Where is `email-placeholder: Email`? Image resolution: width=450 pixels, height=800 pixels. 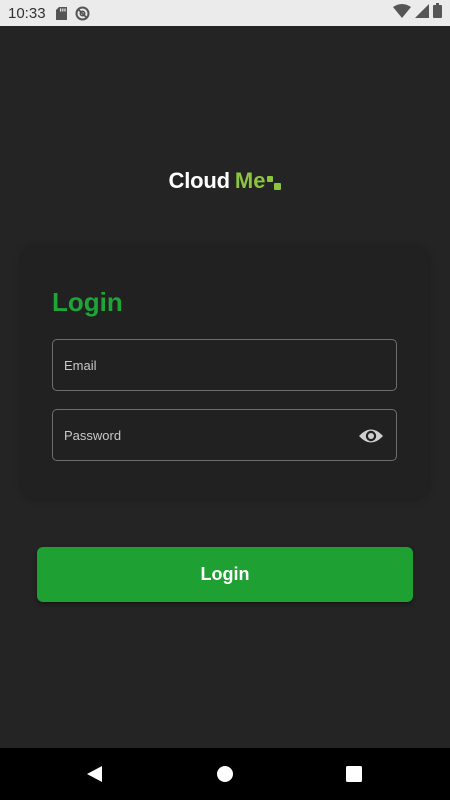 email-placeholder: Email is located at coordinates (80, 365).